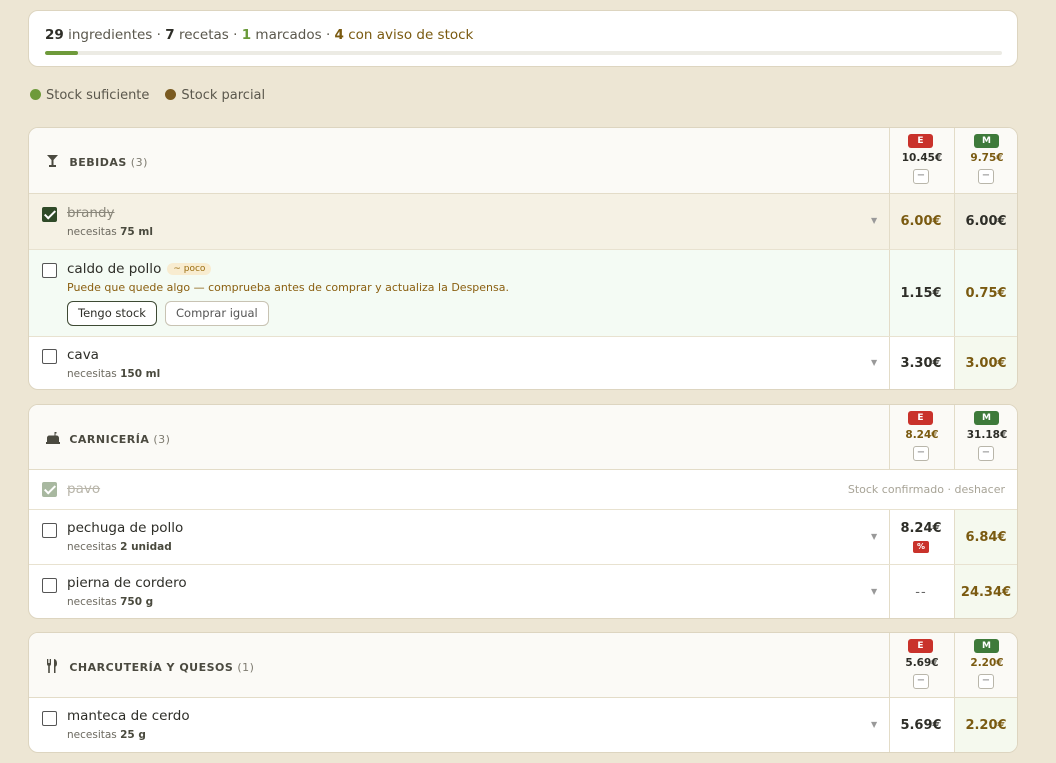  Describe the element at coordinates (921, 592) in the screenshot. I see `price-e: --` at that location.